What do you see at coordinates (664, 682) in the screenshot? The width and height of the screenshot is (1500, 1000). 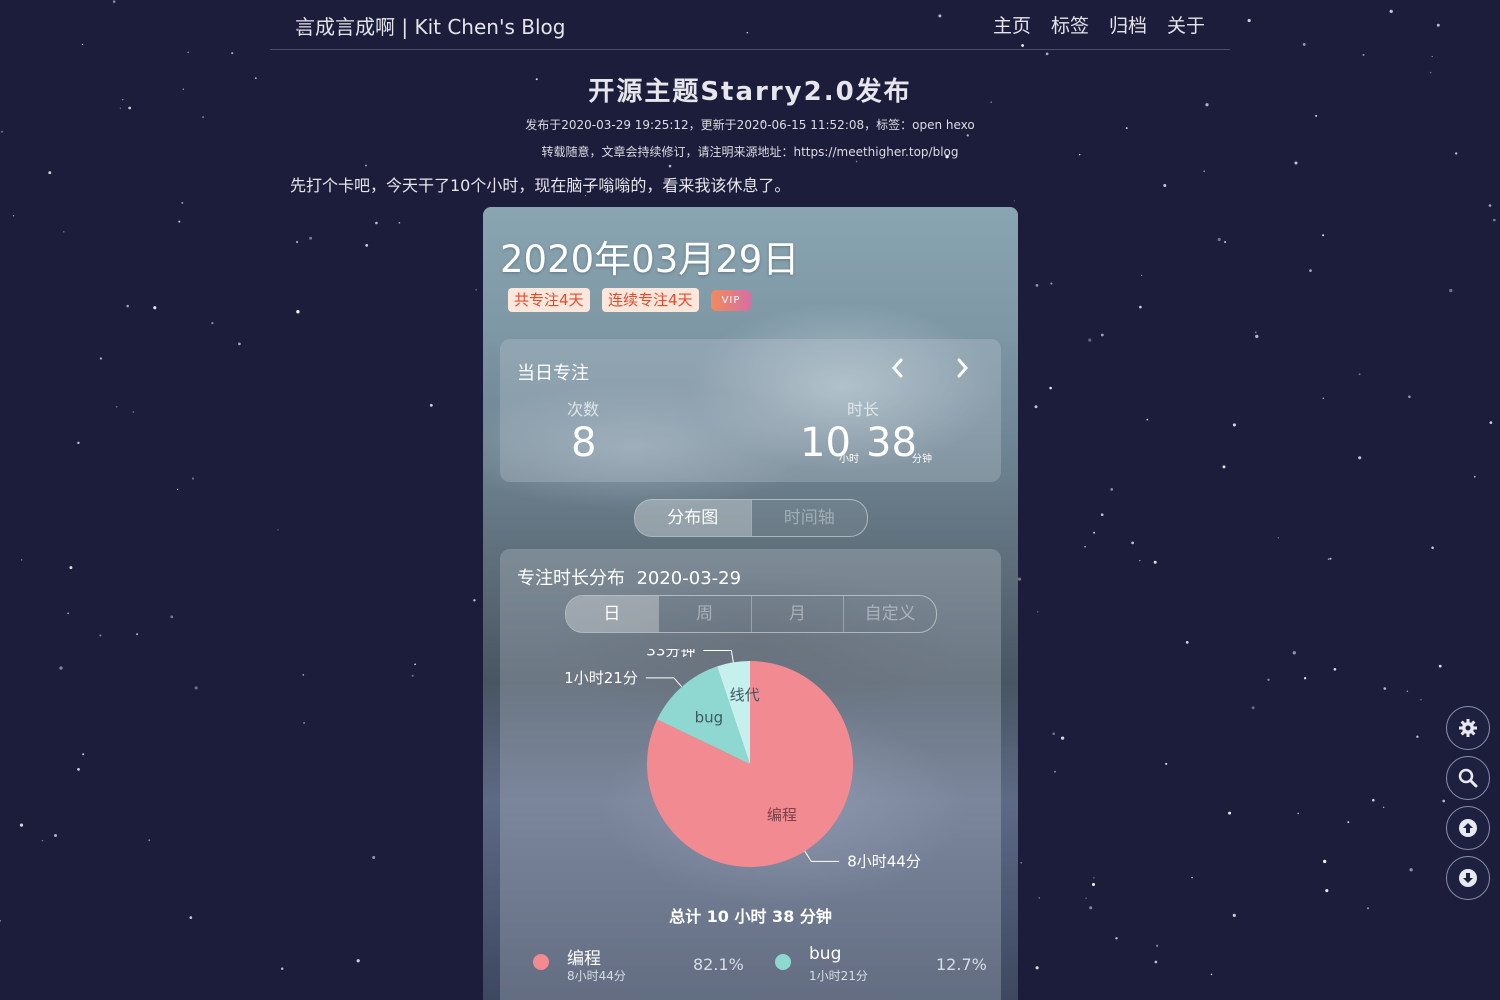 I see `slice-leader-line` at bounding box center [664, 682].